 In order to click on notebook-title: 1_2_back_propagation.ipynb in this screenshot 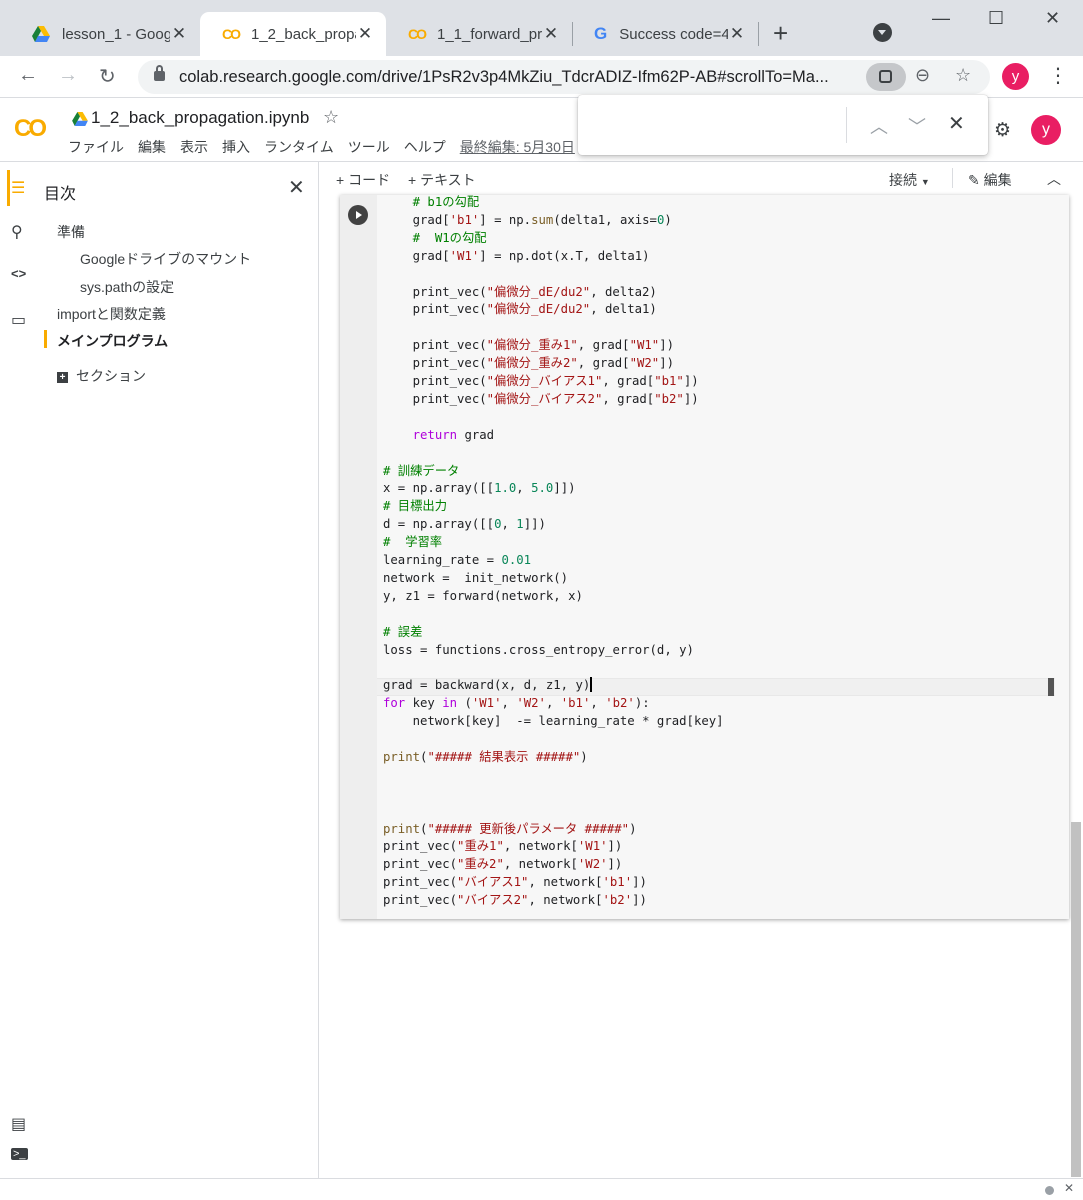, I will do `click(200, 118)`.